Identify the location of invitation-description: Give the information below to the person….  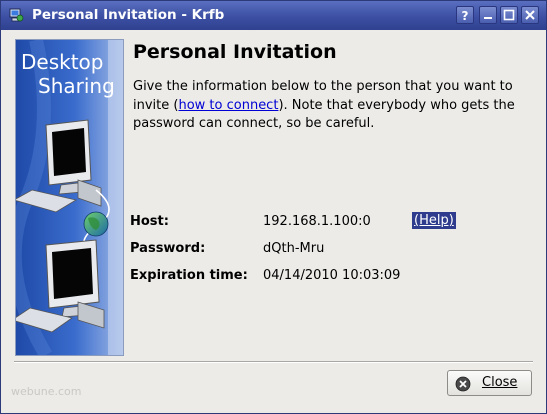
(328, 106).